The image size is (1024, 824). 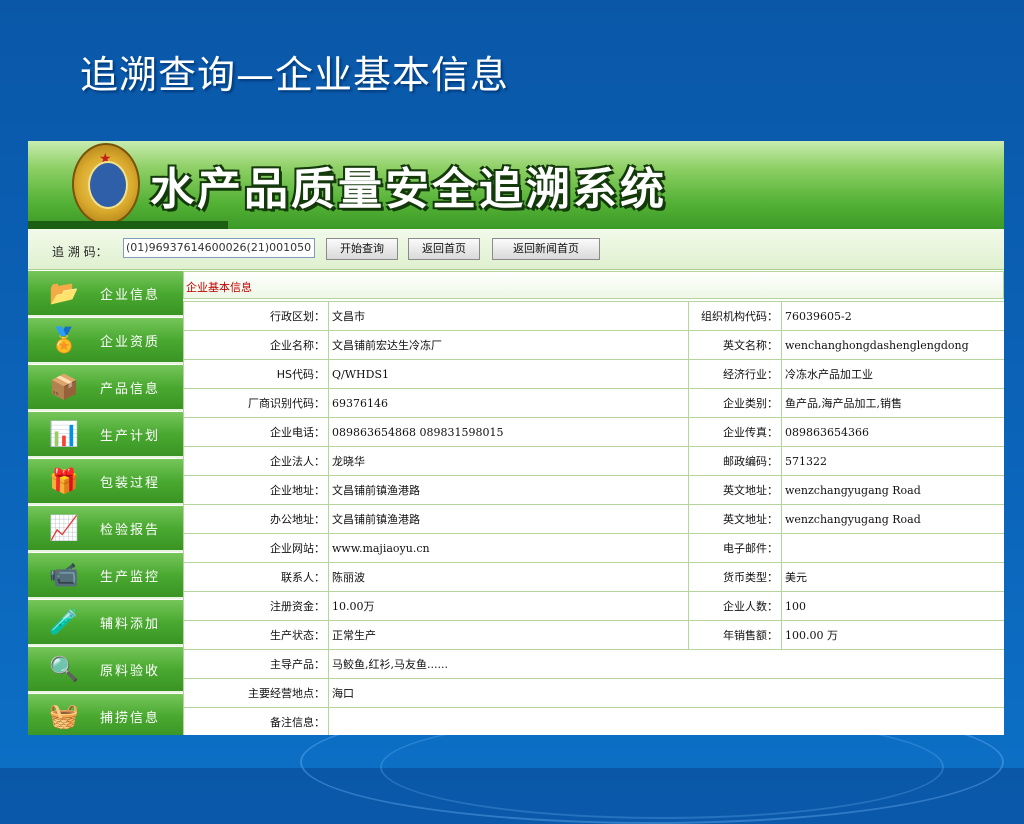 I want to click on folder-icon: 📂, so click(x=64, y=293).